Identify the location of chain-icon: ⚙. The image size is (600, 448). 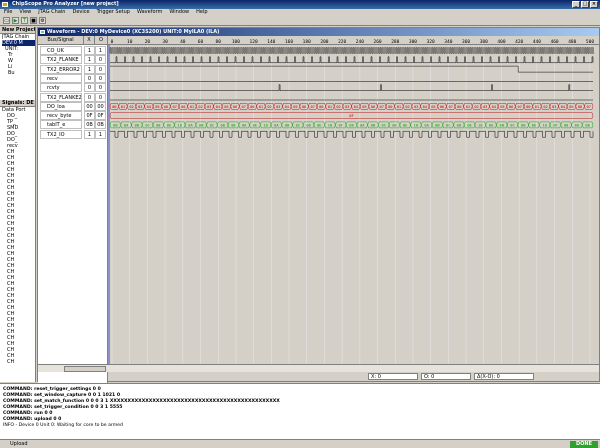
(42, 20).